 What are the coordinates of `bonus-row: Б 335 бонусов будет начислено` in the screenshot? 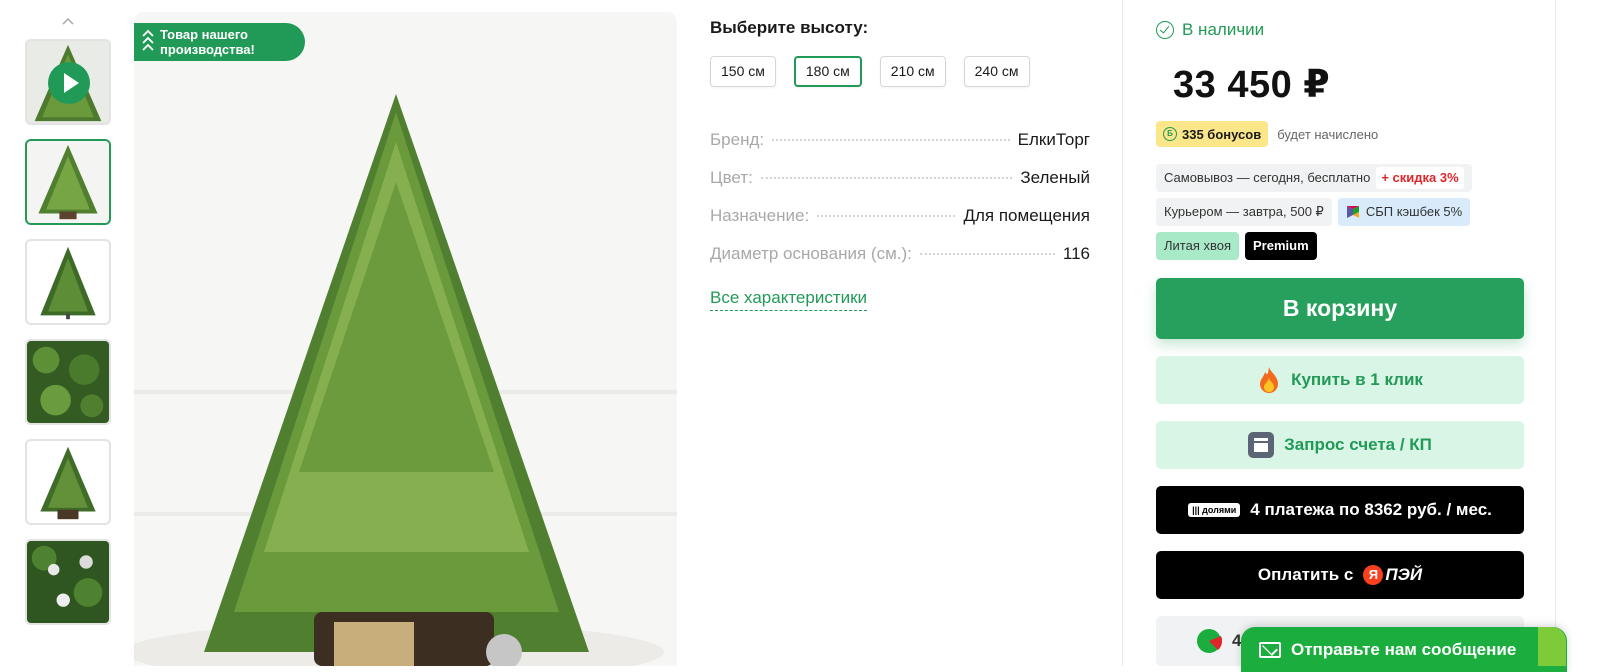 It's located at (1267, 134).